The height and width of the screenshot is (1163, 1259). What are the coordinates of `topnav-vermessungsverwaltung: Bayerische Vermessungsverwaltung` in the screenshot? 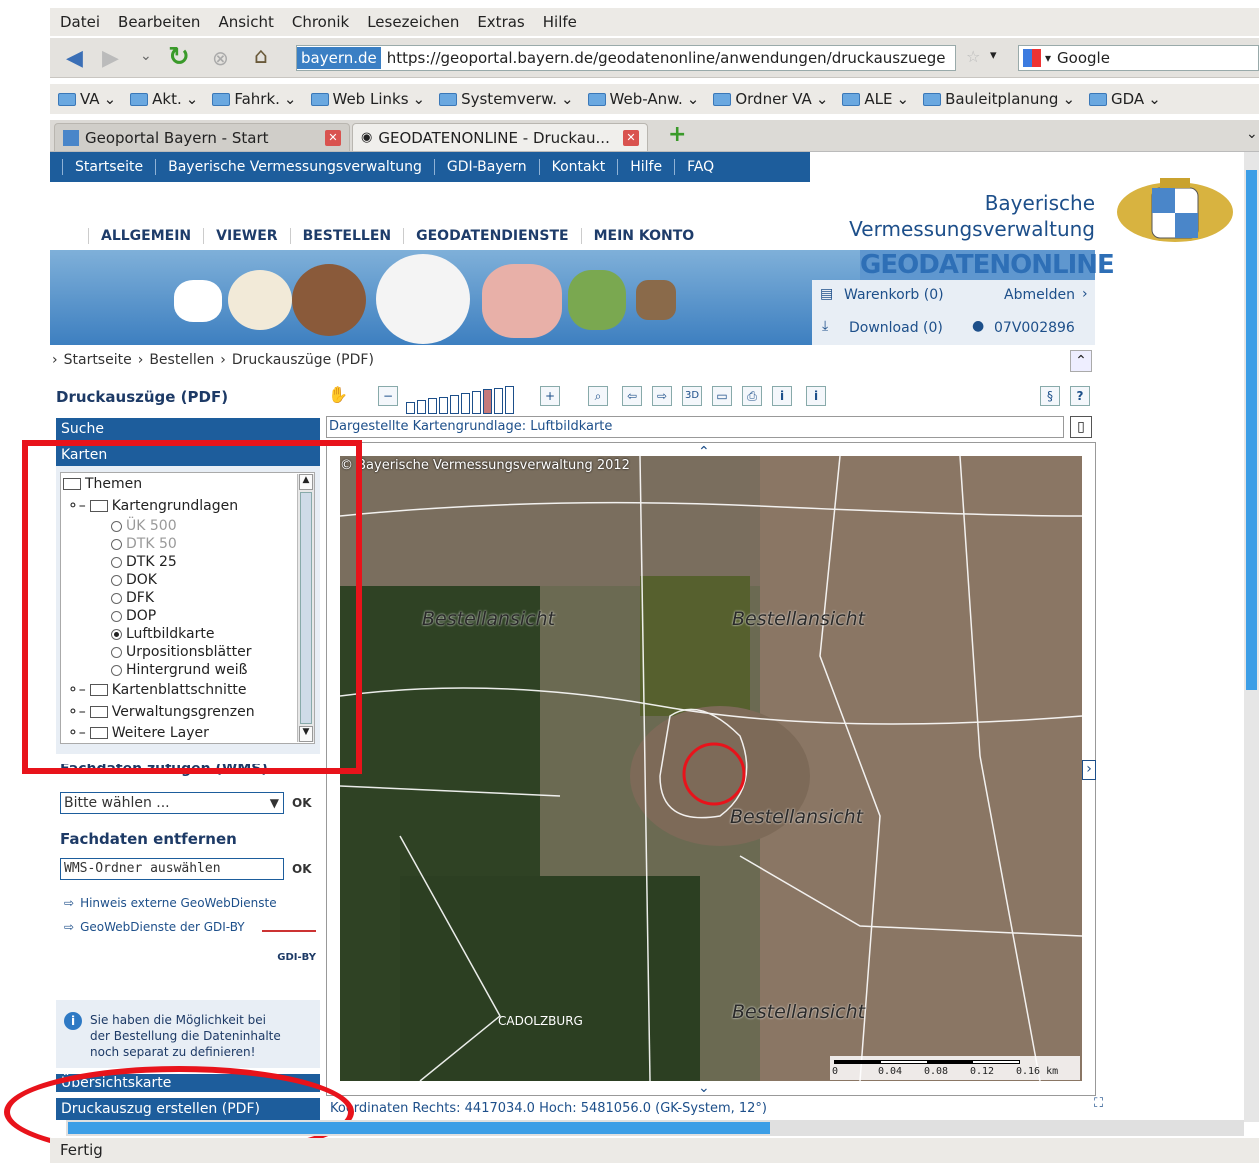 It's located at (295, 167).